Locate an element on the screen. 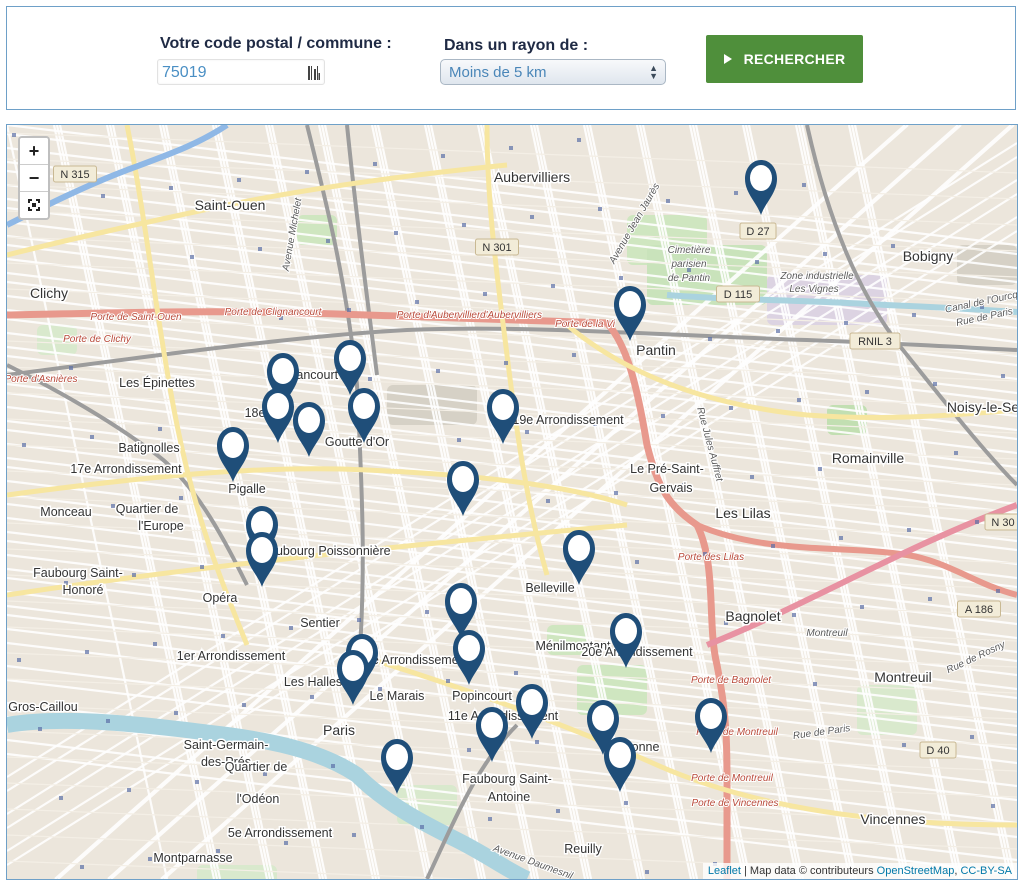 The width and height of the screenshot is (1024, 886). place-pre-saint-gervais: Le Pré-Saint- is located at coordinates (667, 469).